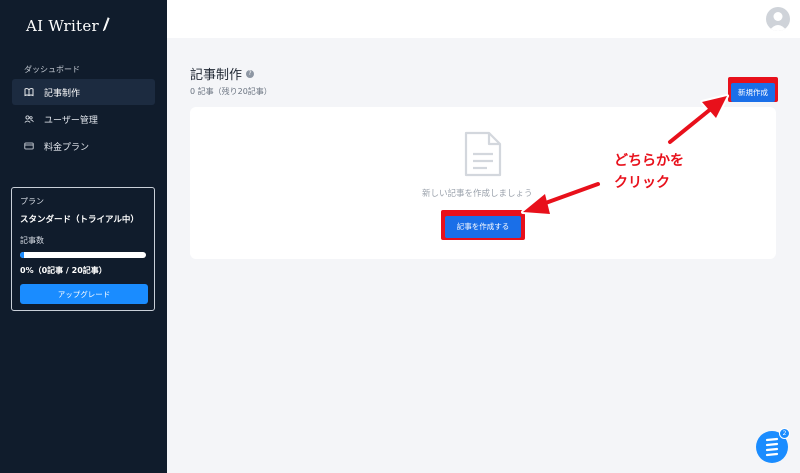 This screenshot has width=800, height=473. I want to click on book-icon, so click(29, 92).